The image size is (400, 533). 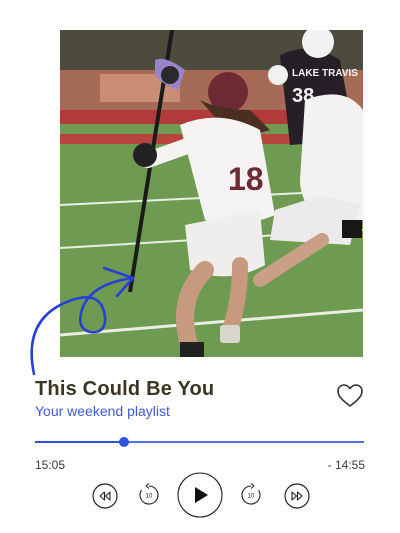 I want to click on skip-back-seconds: 10, so click(x=149, y=497).